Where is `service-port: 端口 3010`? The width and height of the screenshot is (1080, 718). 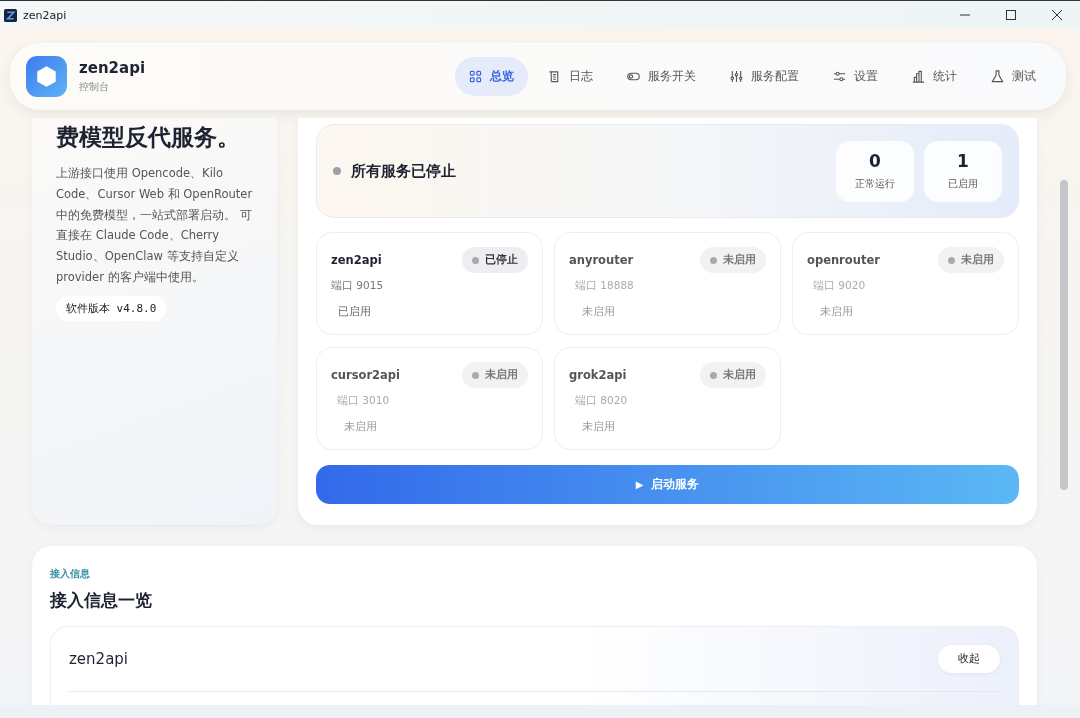 service-port: 端口 3010 is located at coordinates (364, 401).